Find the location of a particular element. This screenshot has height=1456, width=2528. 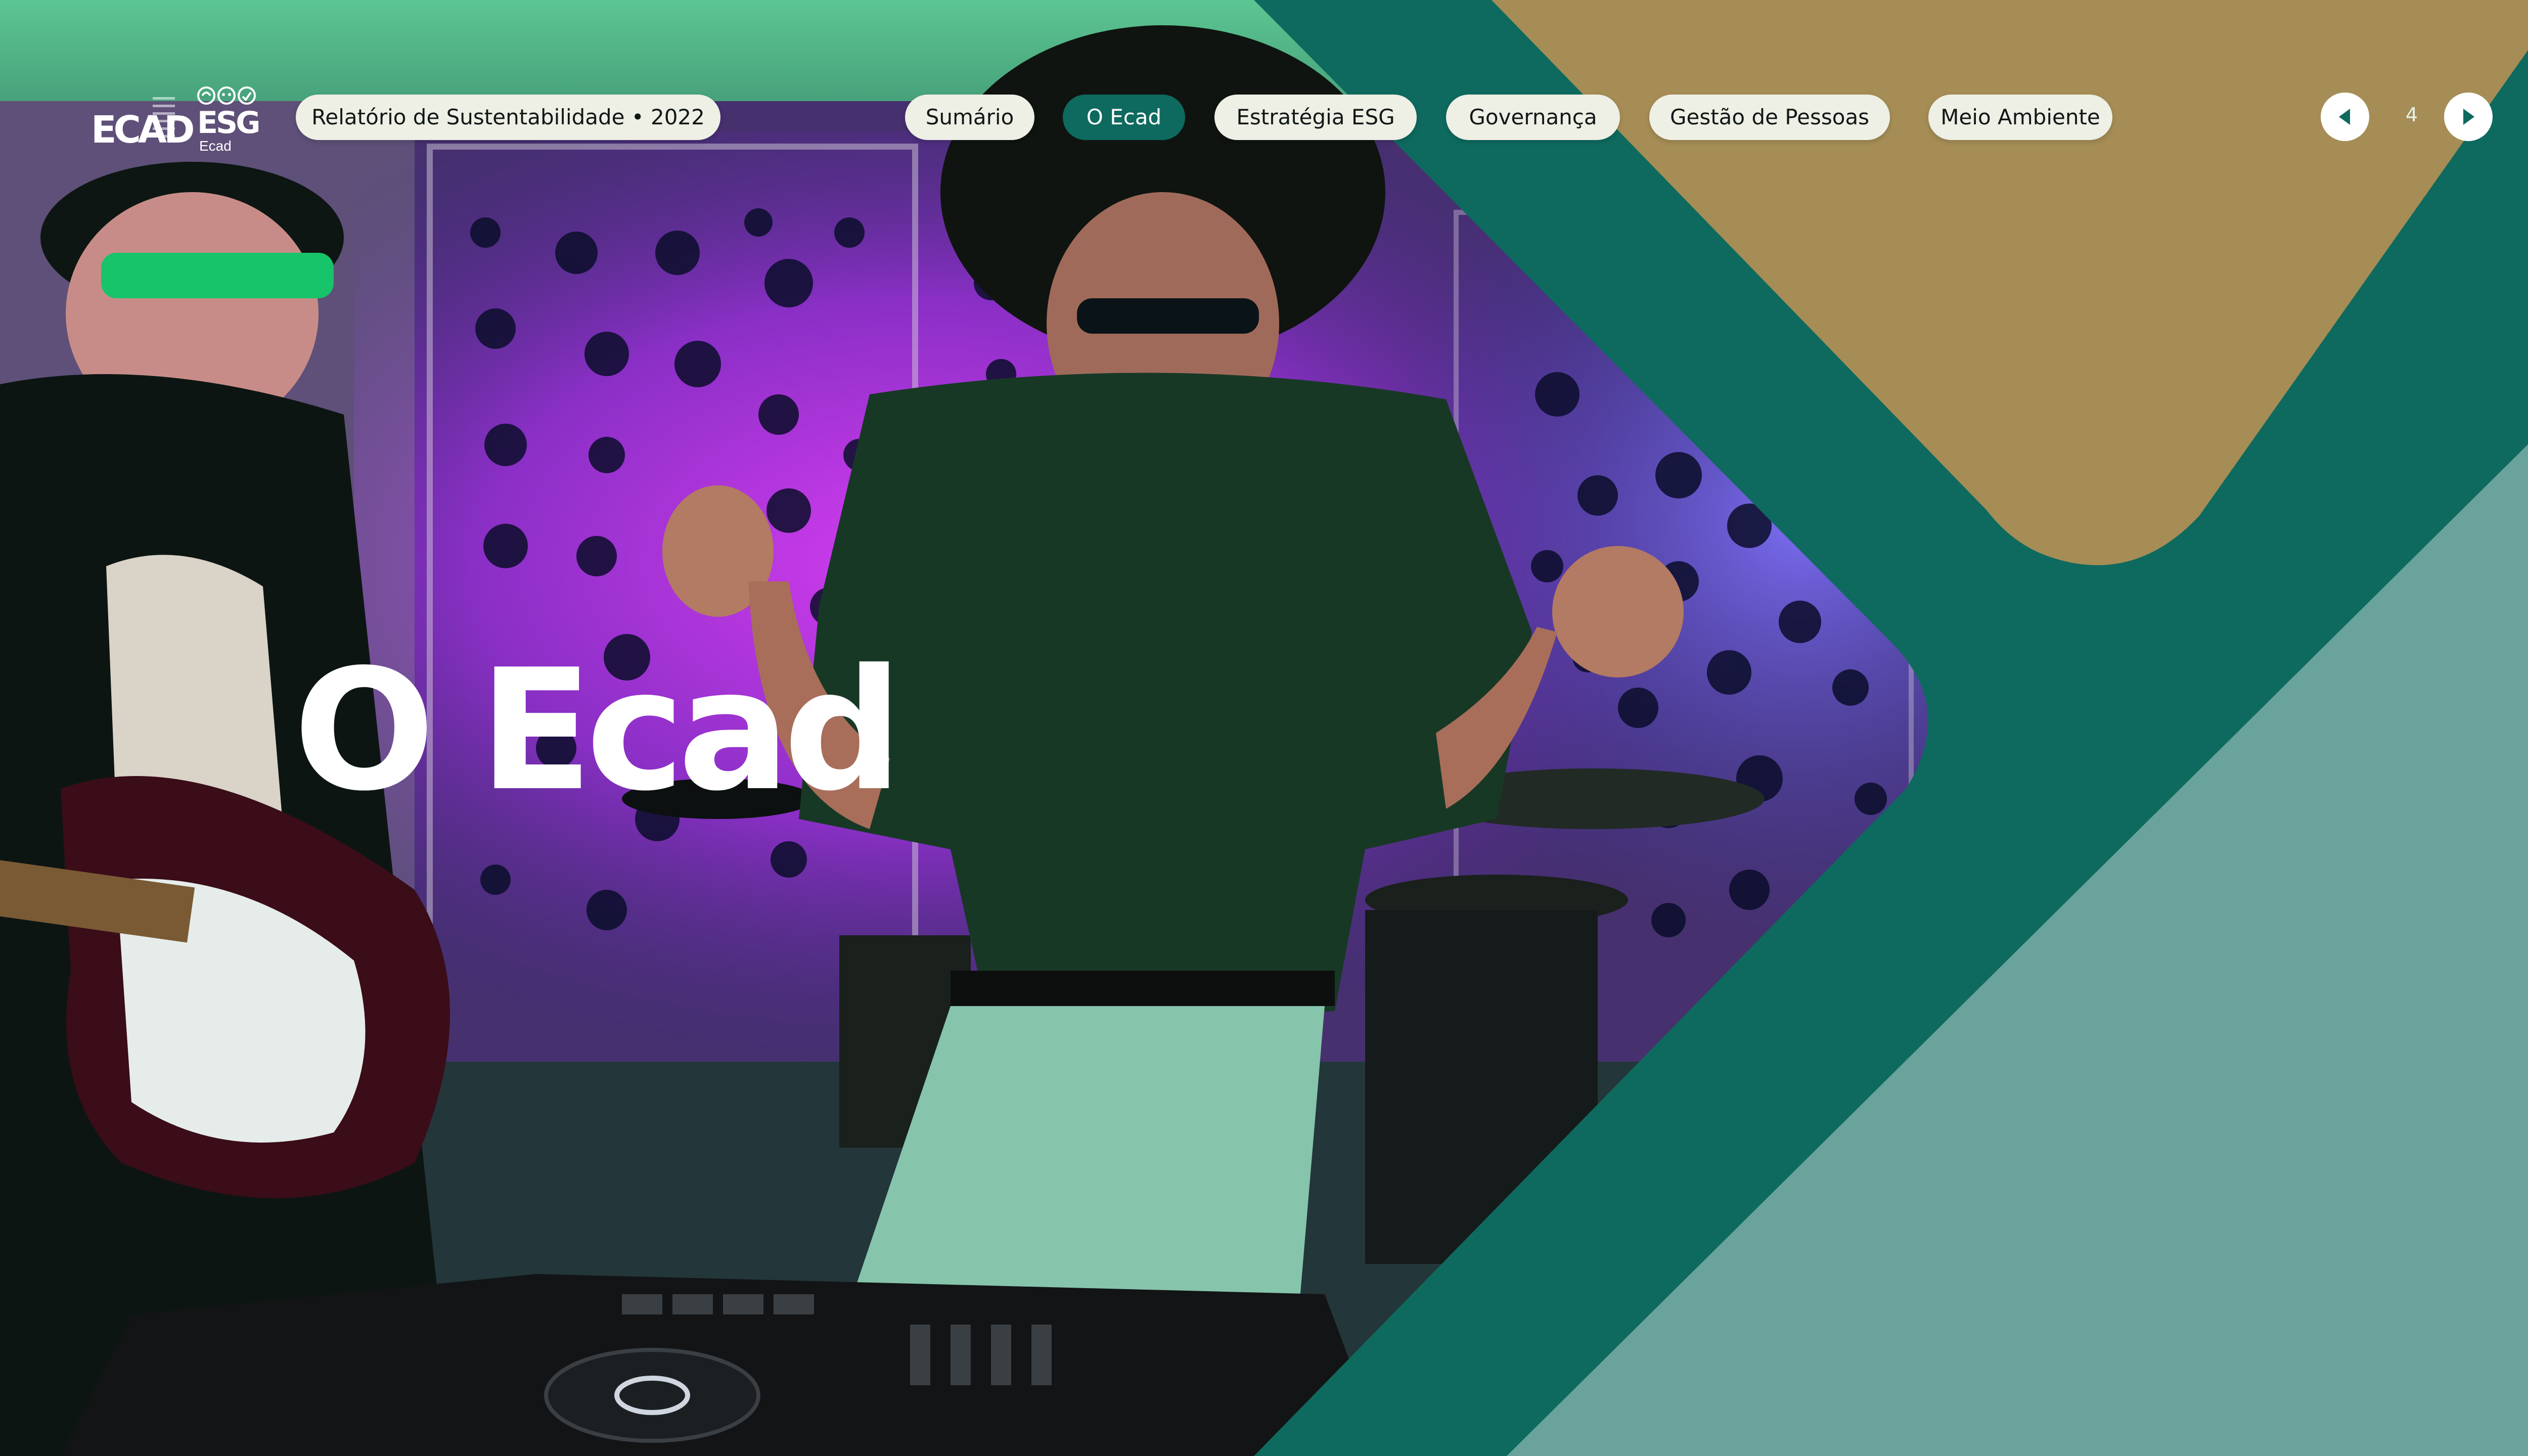

nav-item-label: Estratégia ESG is located at coordinates (1316, 117).